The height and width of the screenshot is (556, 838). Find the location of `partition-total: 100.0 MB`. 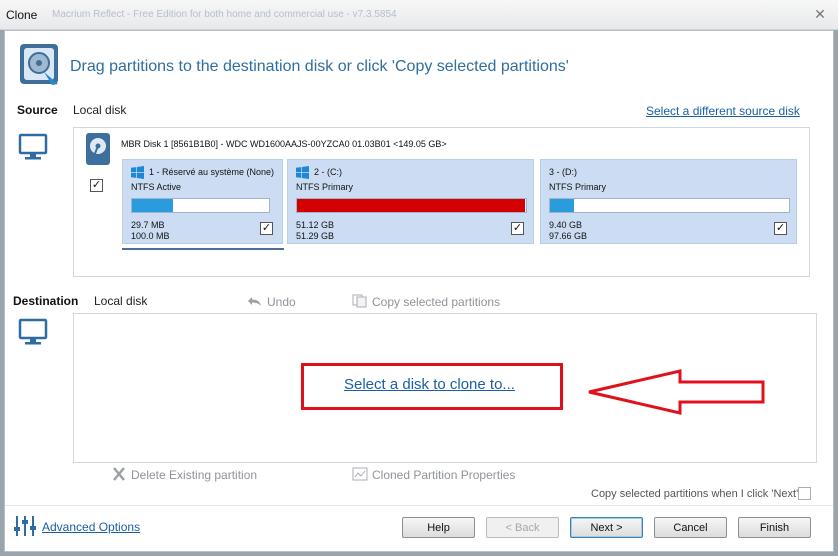

partition-total: 100.0 MB is located at coordinates (150, 236).